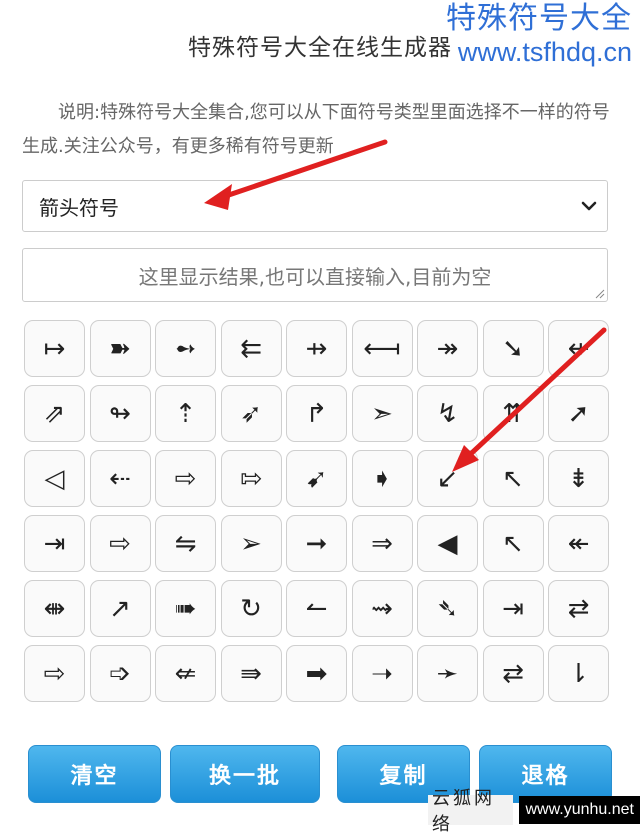 This screenshot has height=836, width=640. Describe the element at coordinates (316, 543) in the screenshot. I see `symbol-cell: ➞` at that location.